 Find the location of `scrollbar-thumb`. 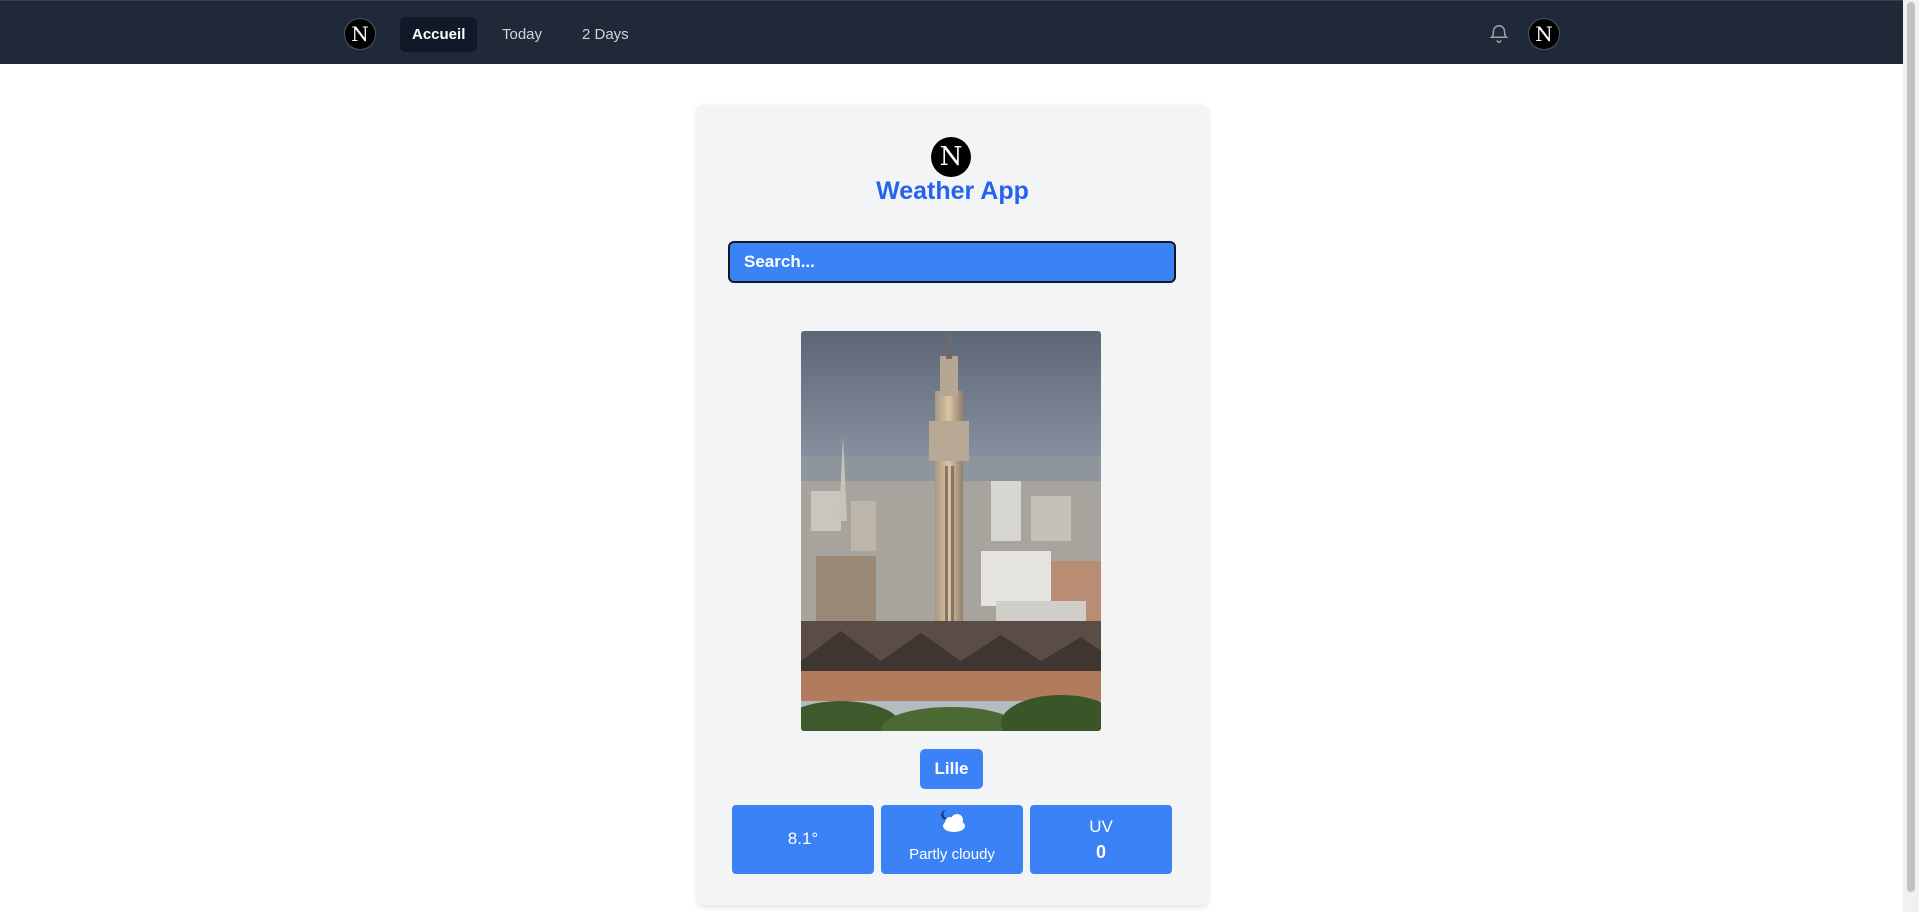

scrollbar-thumb is located at coordinates (1911, 447).